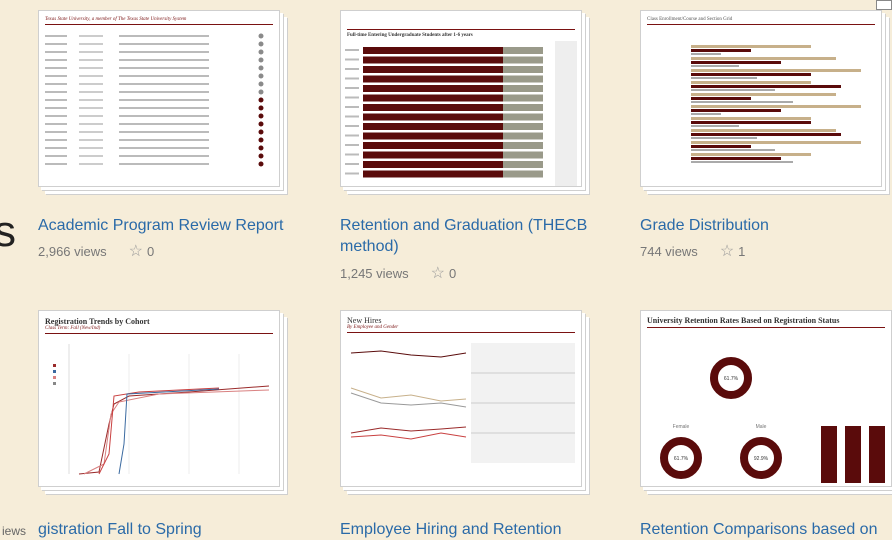 This screenshot has width=892, height=540. Describe the element at coordinates (373, 327) in the screenshot. I see `thumb-subtitle: By Employee and Gender` at that location.